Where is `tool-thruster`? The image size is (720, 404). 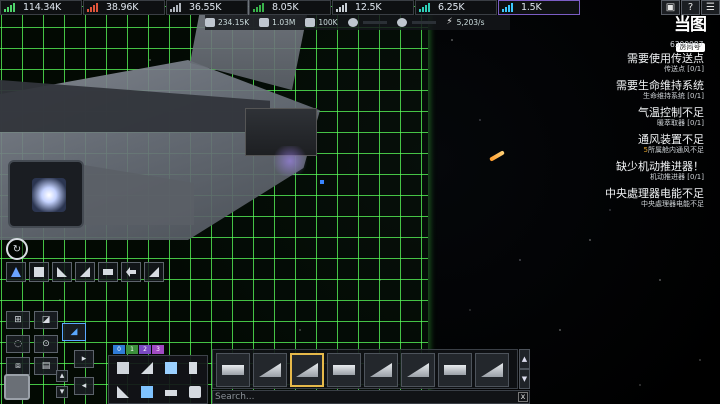 tool-thruster is located at coordinates (16, 272).